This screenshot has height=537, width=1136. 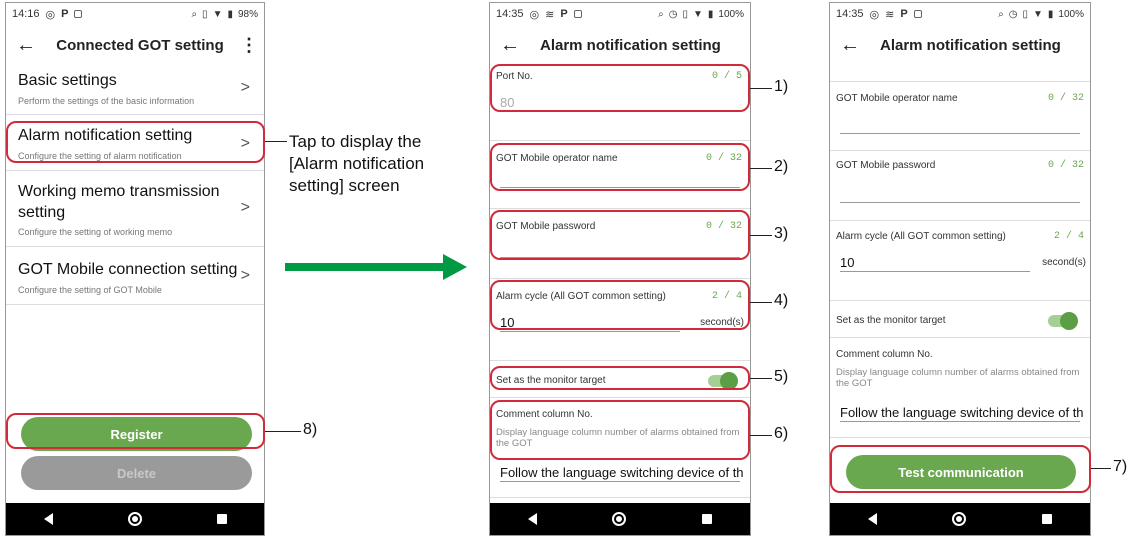 What do you see at coordinates (781, 166) in the screenshot?
I see `callout-number-2: 2)` at bounding box center [781, 166].